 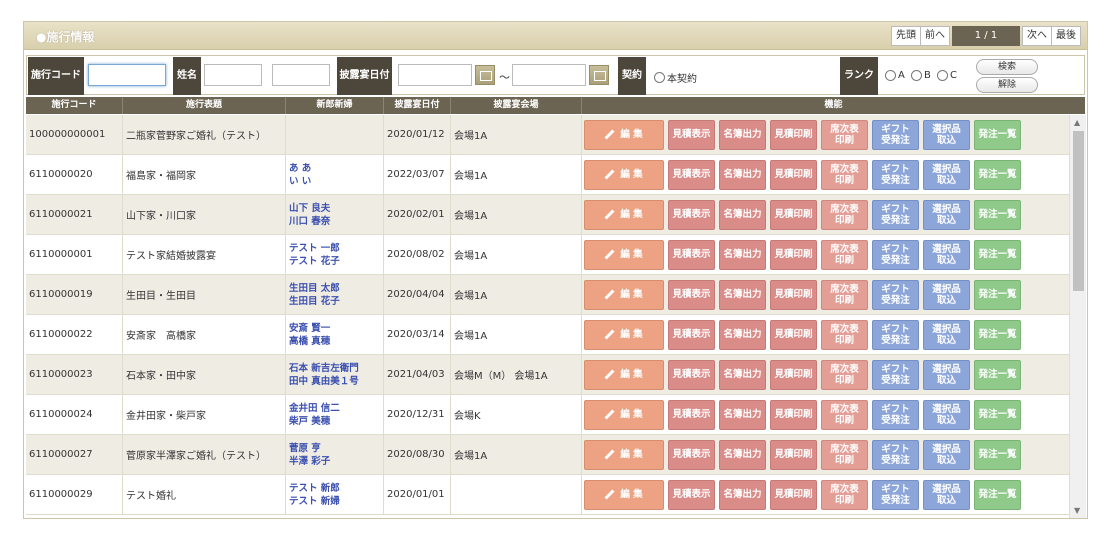 I want to click on scroll-thumb, so click(x=1078, y=211).